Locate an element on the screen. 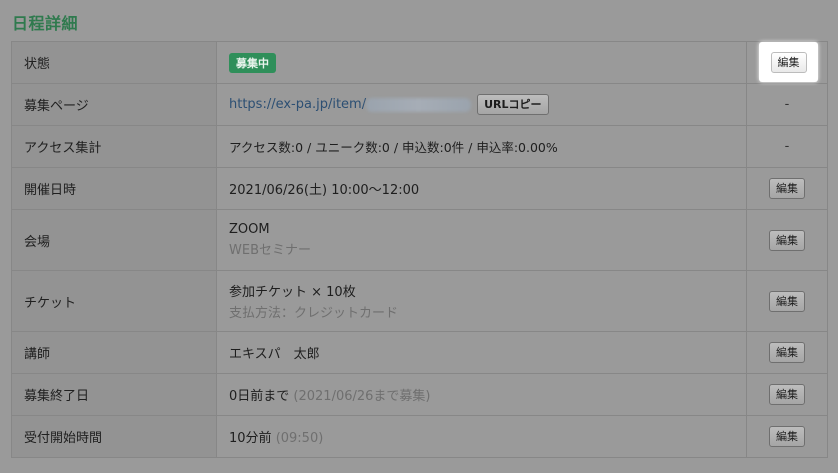 The height and width of the screenshot is (473, 838). payment-method: 支払方法：クレジットカード is located at coordinates (314, 313).